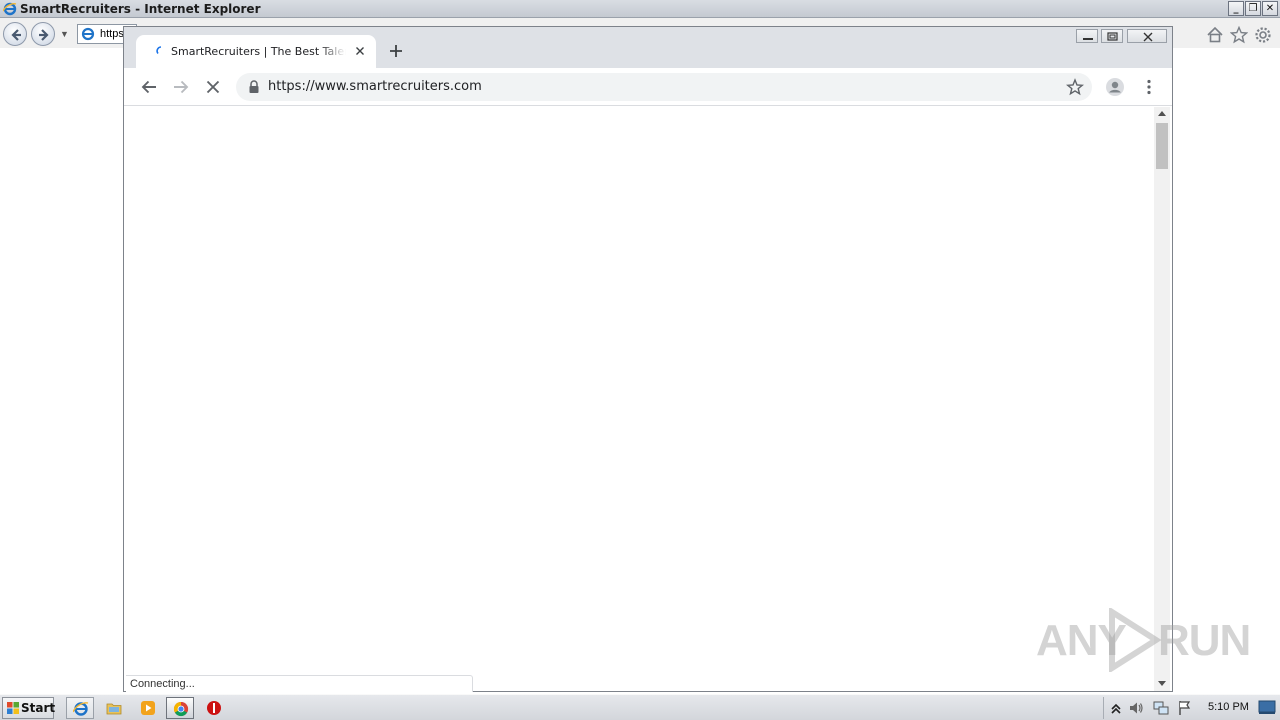  What do you see at coordinates (1270, 8) in the screenshot?
I see `ie-close-button: ✕` at bounding box center [1270, 8].